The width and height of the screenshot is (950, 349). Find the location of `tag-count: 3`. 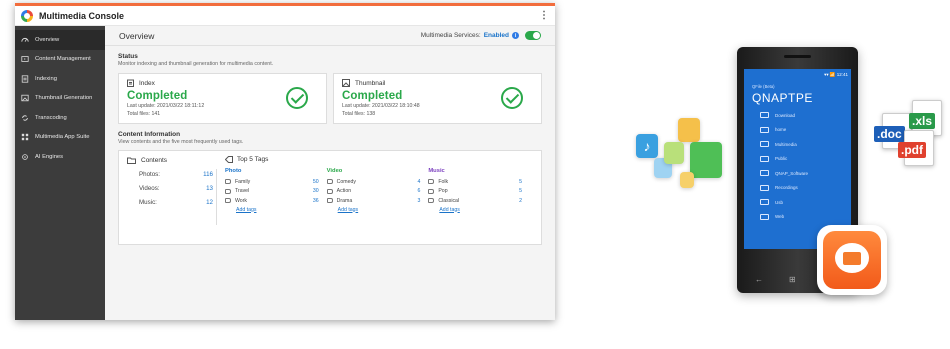

tag-count: 3 is located at coordinates (418, 201).